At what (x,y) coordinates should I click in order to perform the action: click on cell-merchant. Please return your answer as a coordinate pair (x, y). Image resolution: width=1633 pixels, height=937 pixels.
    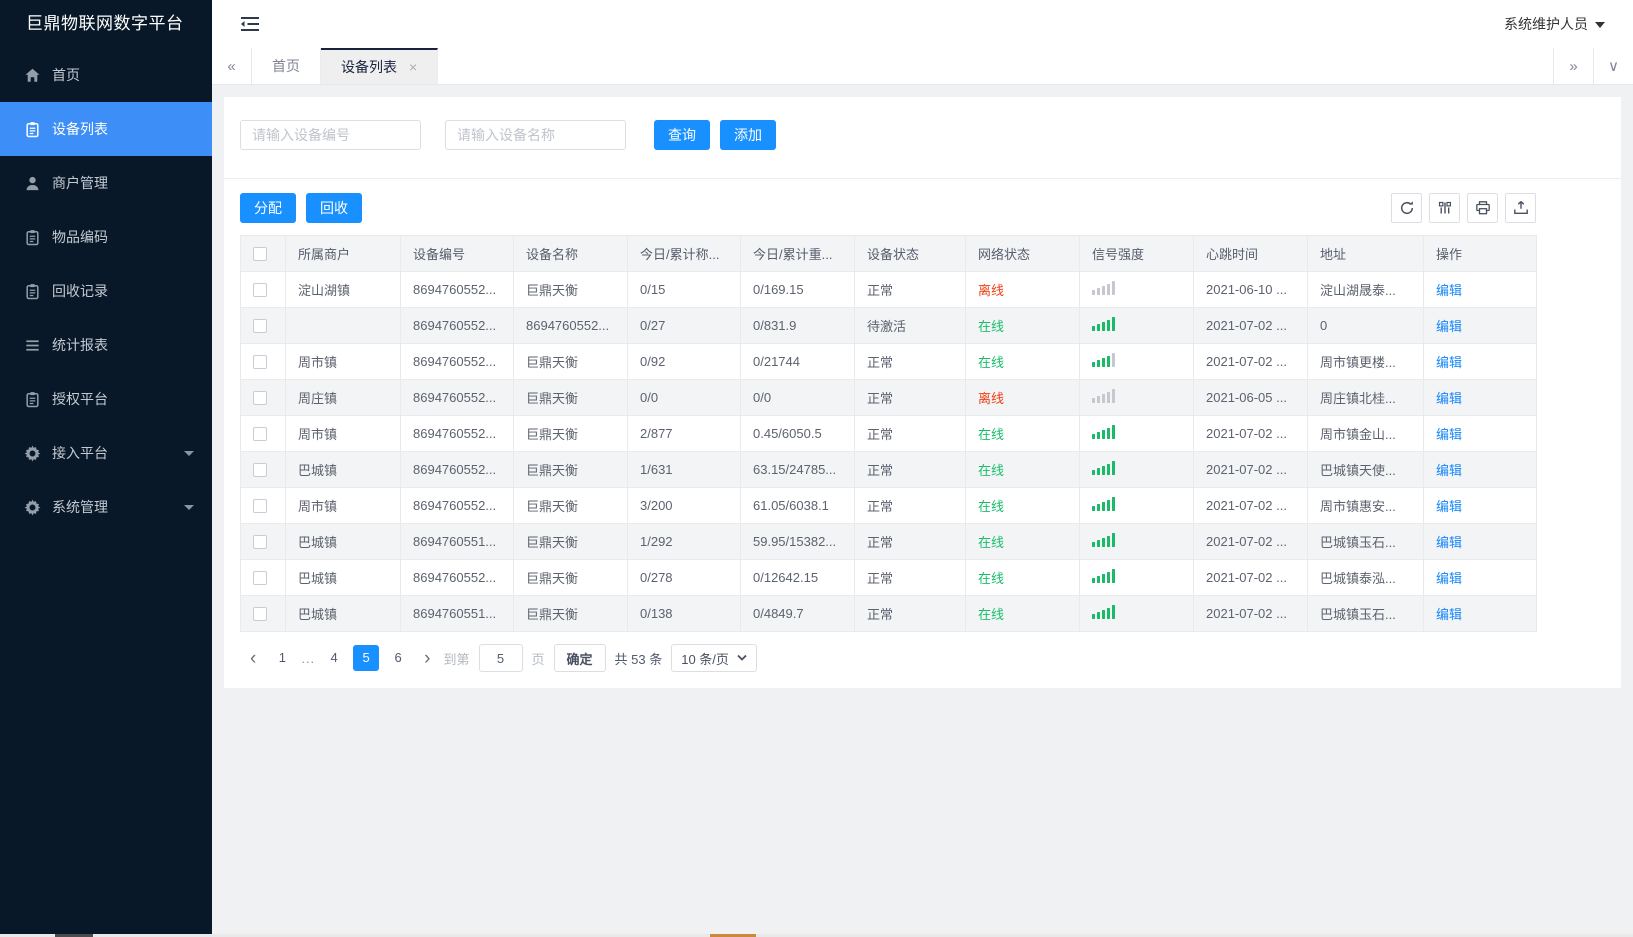
    Looking at the image, I should click on (343, 325).